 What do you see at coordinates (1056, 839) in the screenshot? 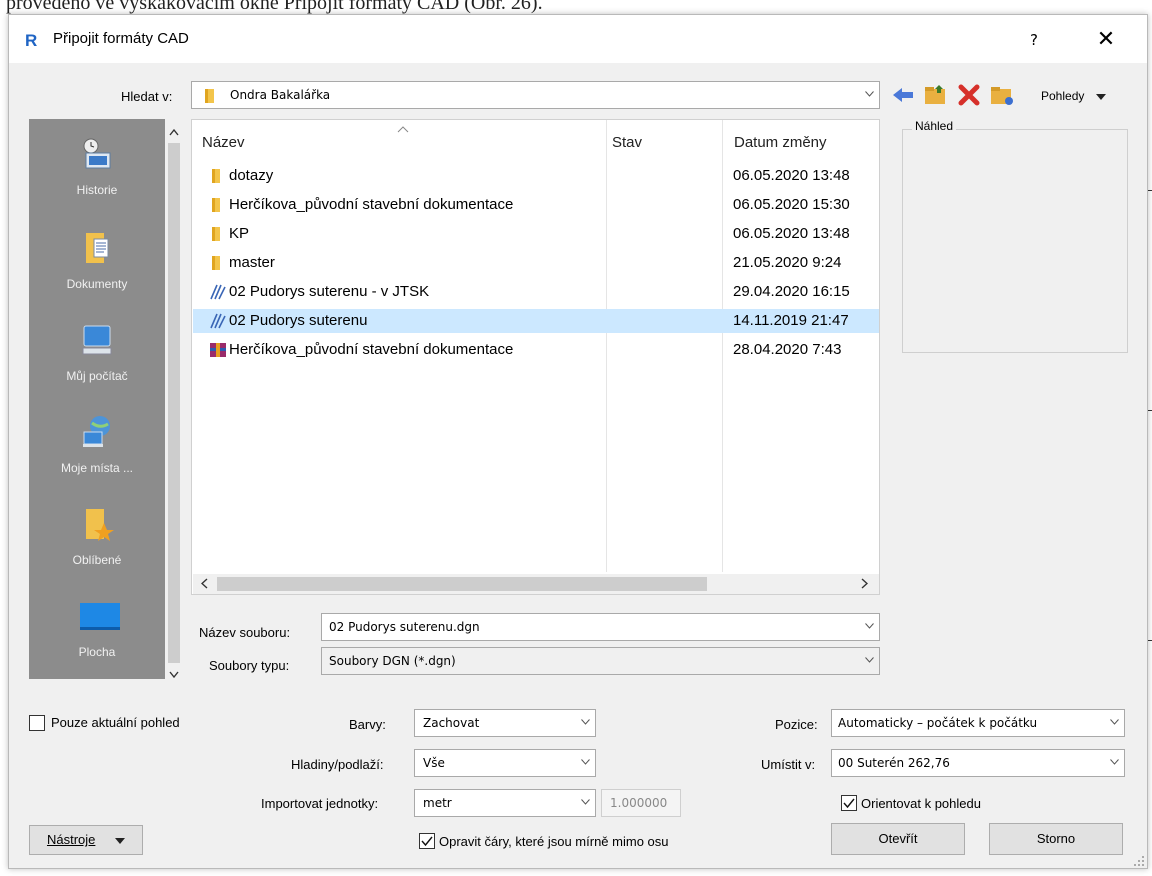
I see `cancel-button: Storno` at bounding box center [1056, 839].